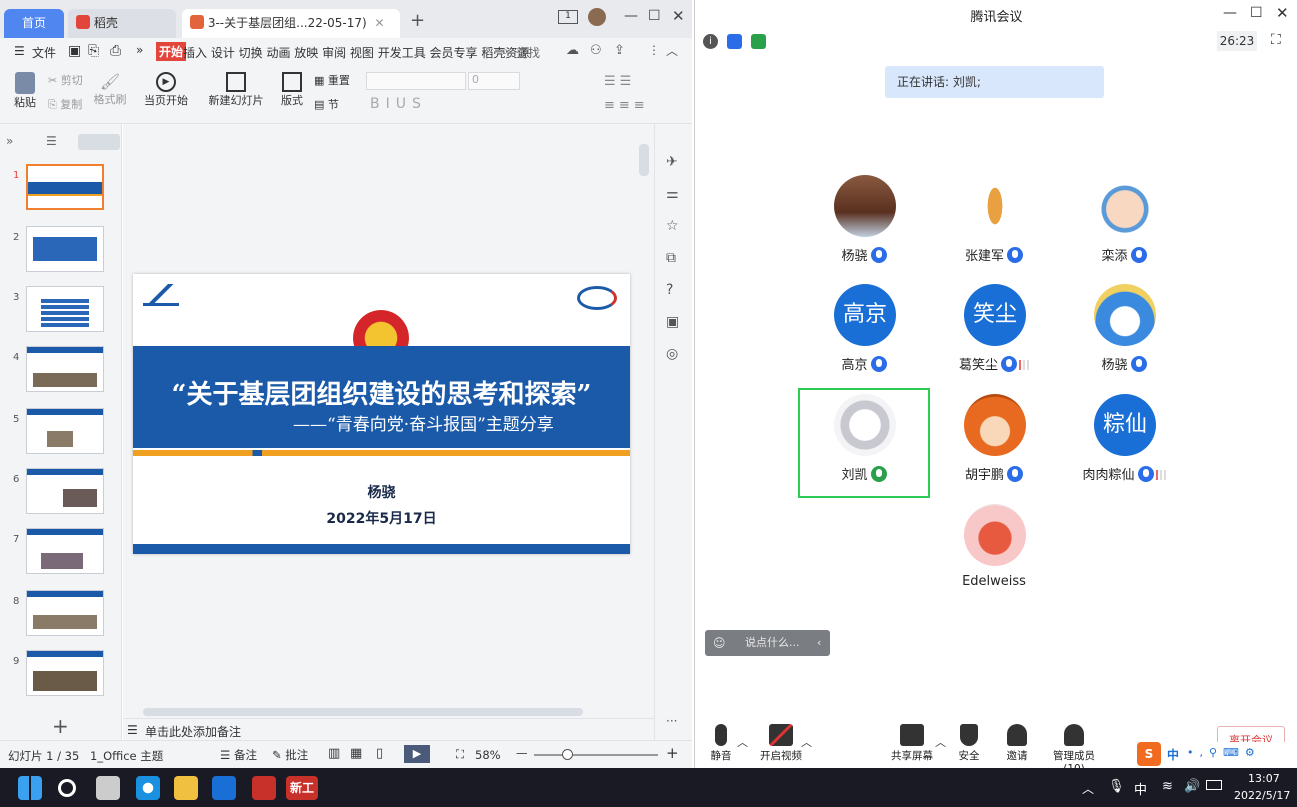 Image resolution: width=1297 pixels, height=807 pixels. Describe the element at coordinates (186, 788) in the screenshot. I see `explorer-icon` at that location.